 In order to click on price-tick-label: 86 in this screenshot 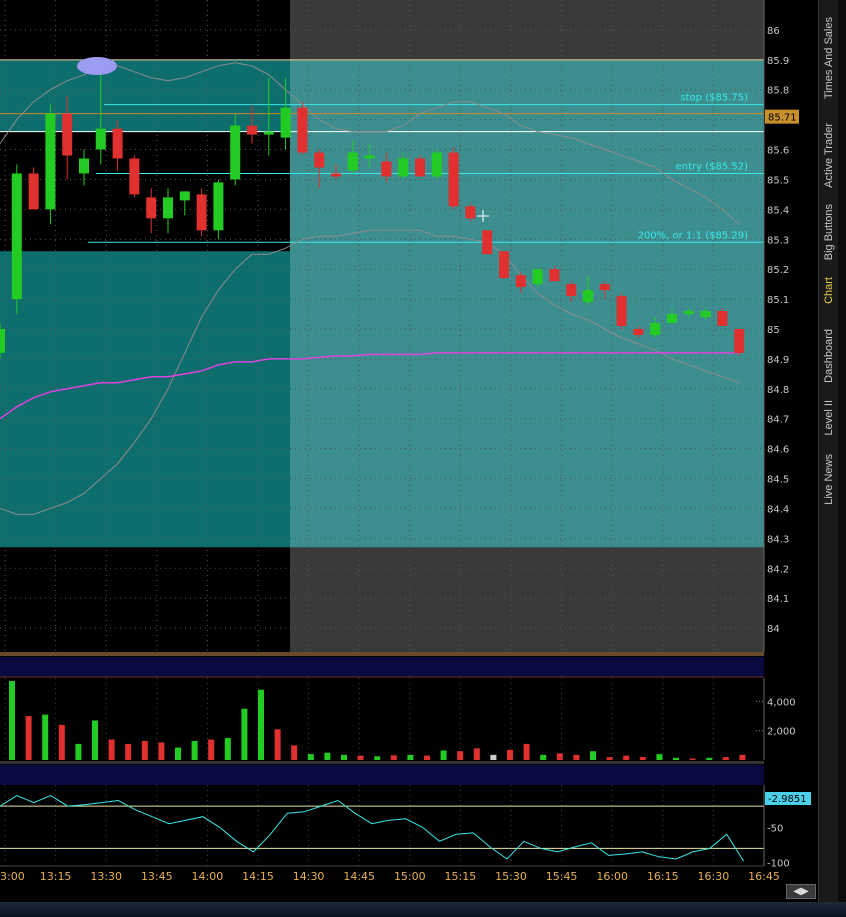, I will do `click(773, 31)`.